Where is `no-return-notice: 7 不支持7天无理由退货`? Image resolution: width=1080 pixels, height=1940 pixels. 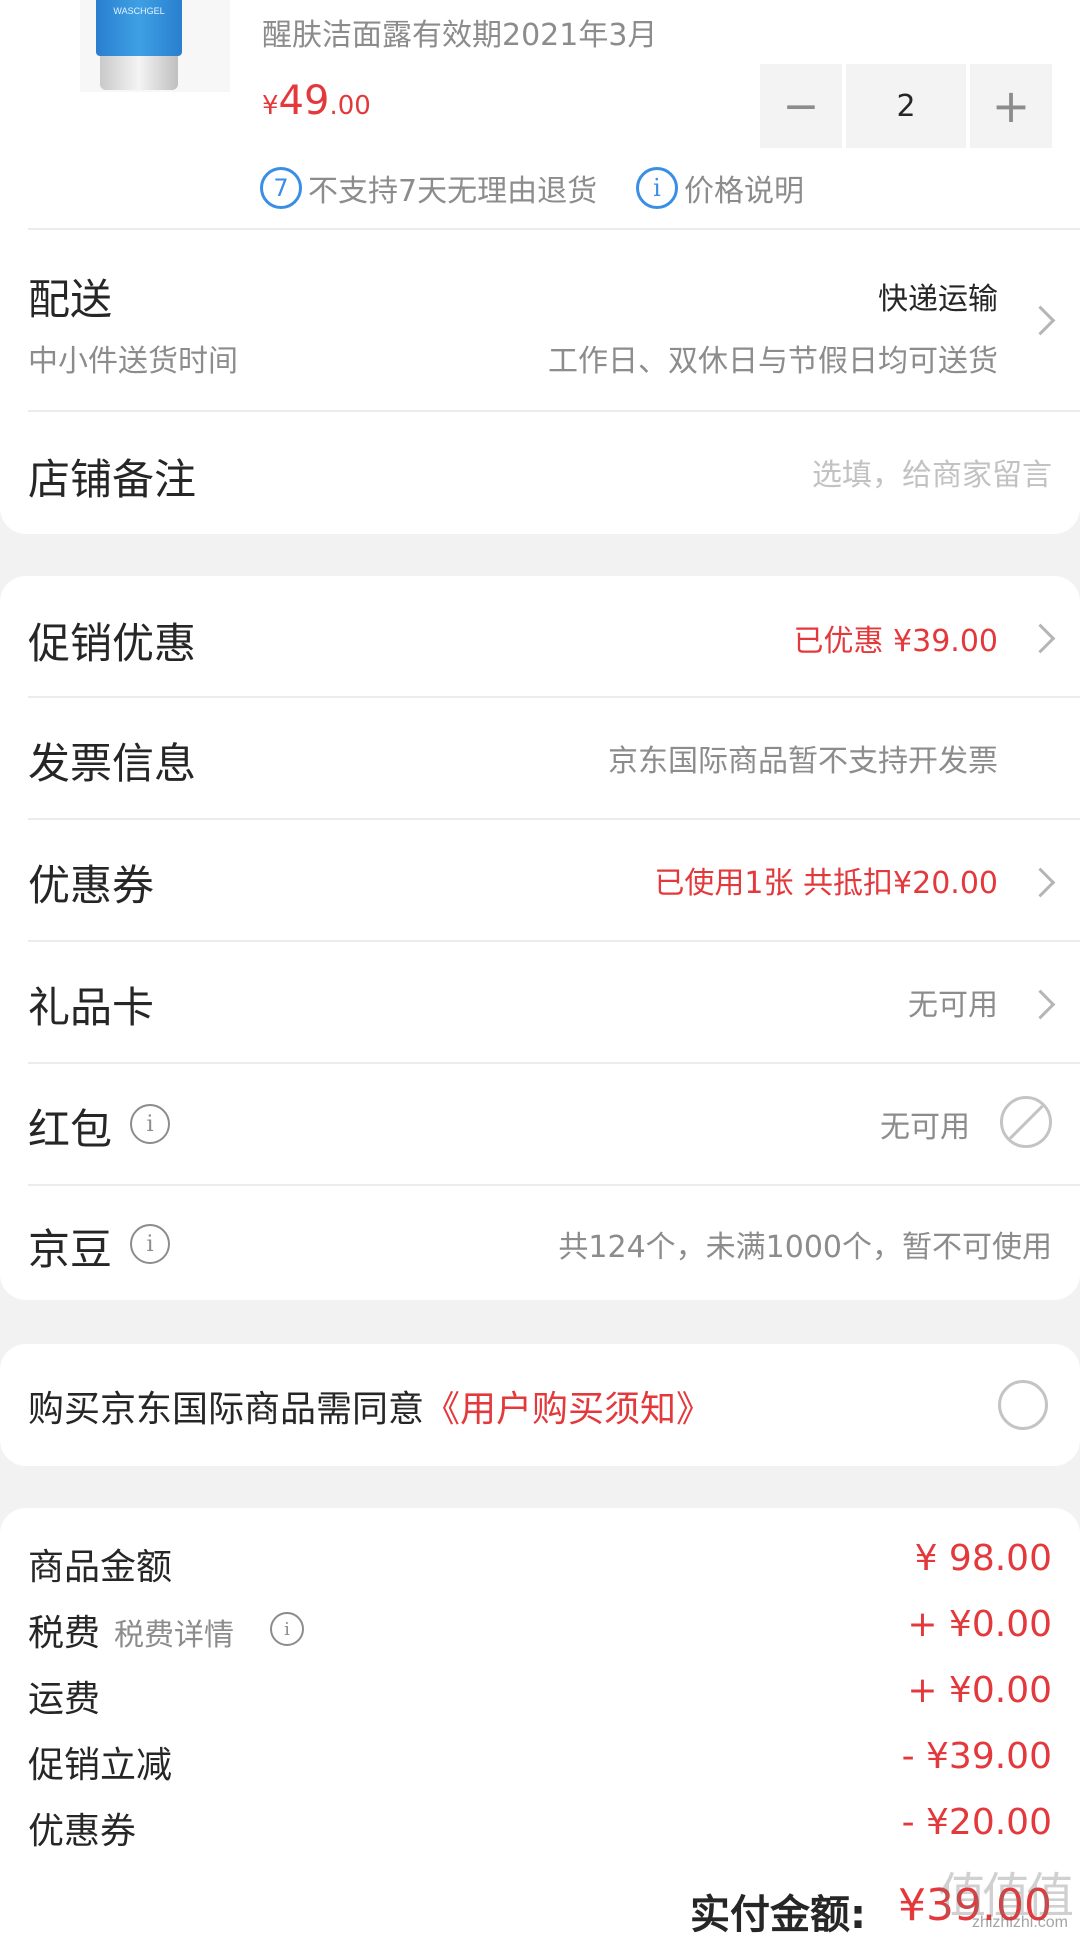
no-return-notice: 7 不支持7天无理由退货 is located at coordinates (428, 188).